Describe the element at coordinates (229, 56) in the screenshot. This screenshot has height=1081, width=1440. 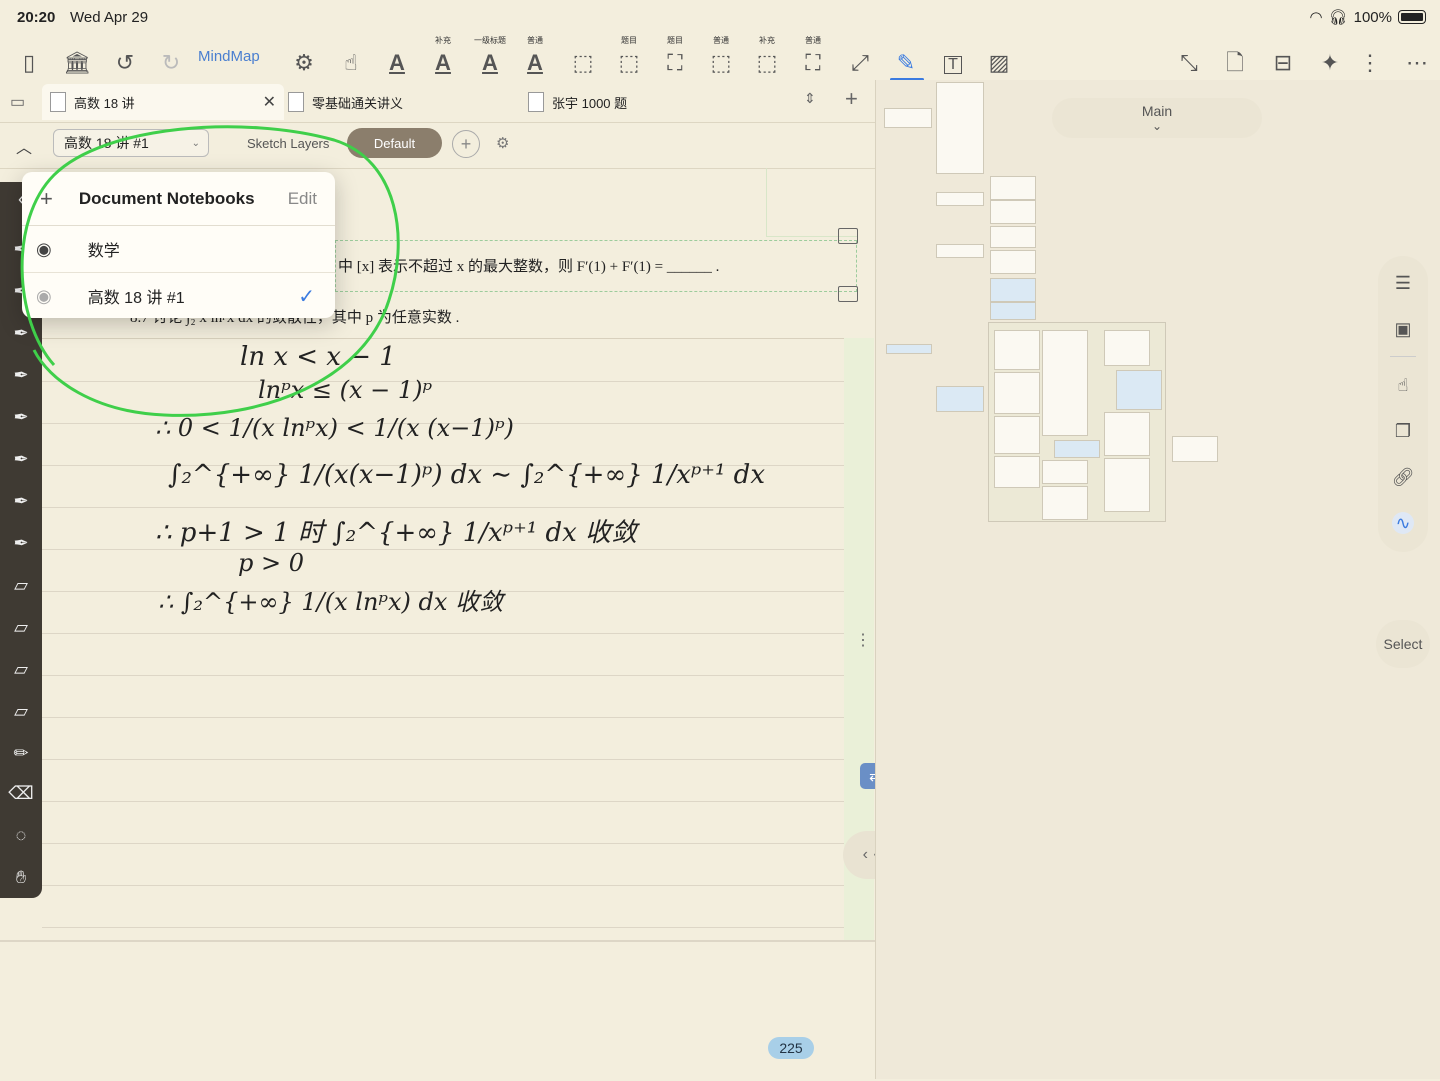
I see `mindmap-button: MindMap` at that location.